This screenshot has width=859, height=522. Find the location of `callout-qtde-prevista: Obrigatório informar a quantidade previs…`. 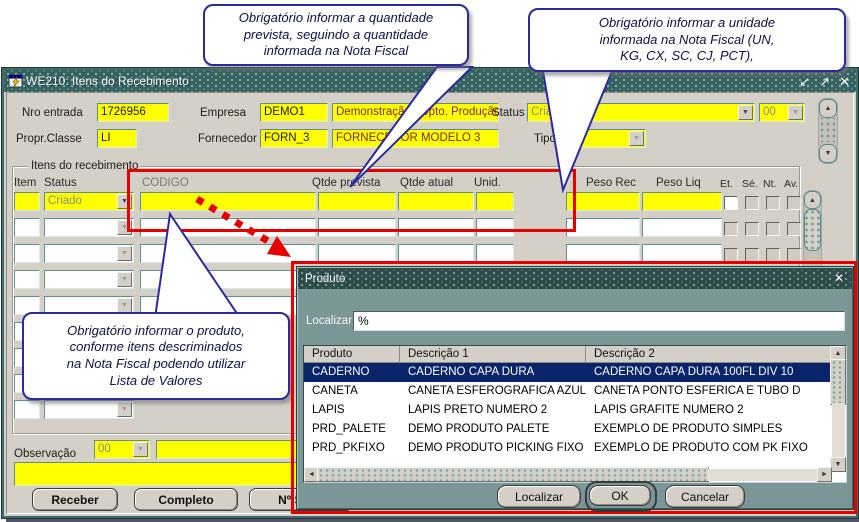

callout-qtde-prevista: Obrigatório informar a quantidade previs… is located at coordinates (336, 35).